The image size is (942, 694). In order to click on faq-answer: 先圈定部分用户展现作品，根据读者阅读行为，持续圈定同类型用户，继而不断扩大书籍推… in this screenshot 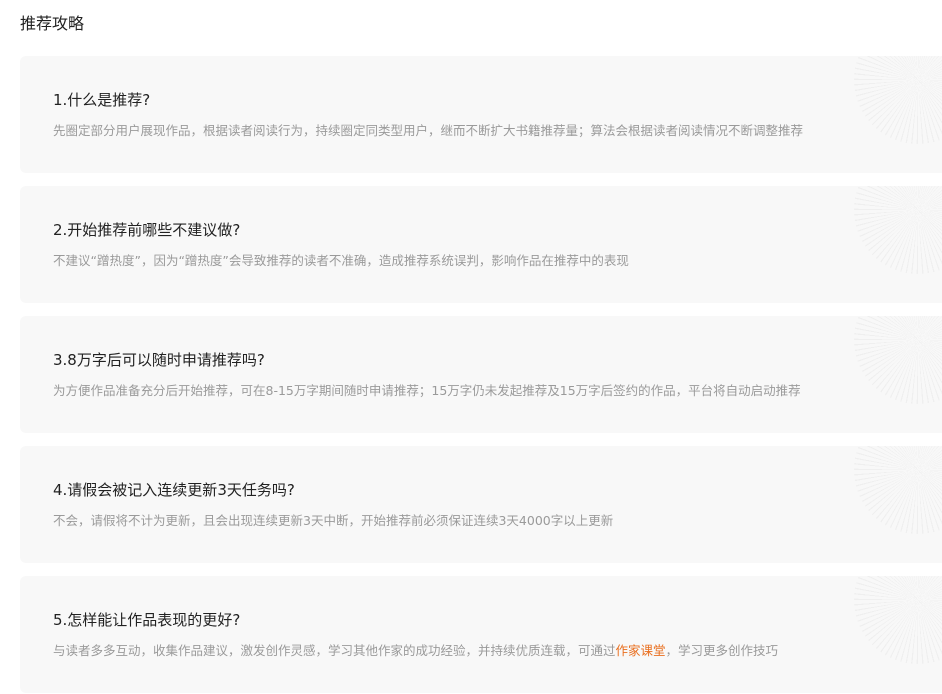, I will do `click(428, 130)`.